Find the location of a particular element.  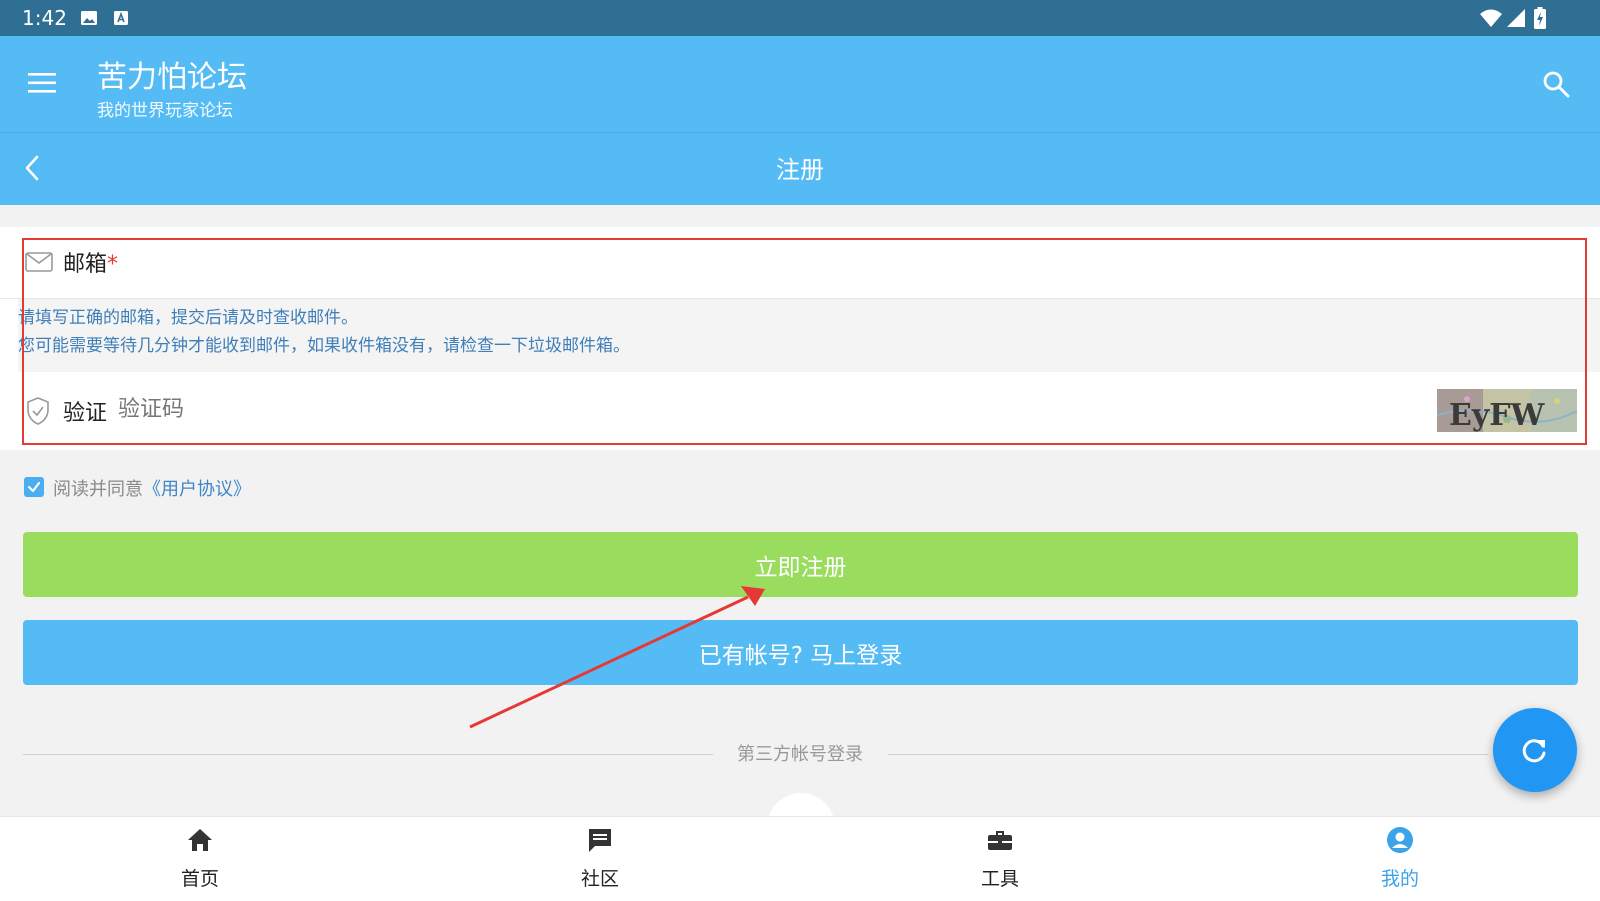

toolbox-icon is located at coordinates (1000, 840).